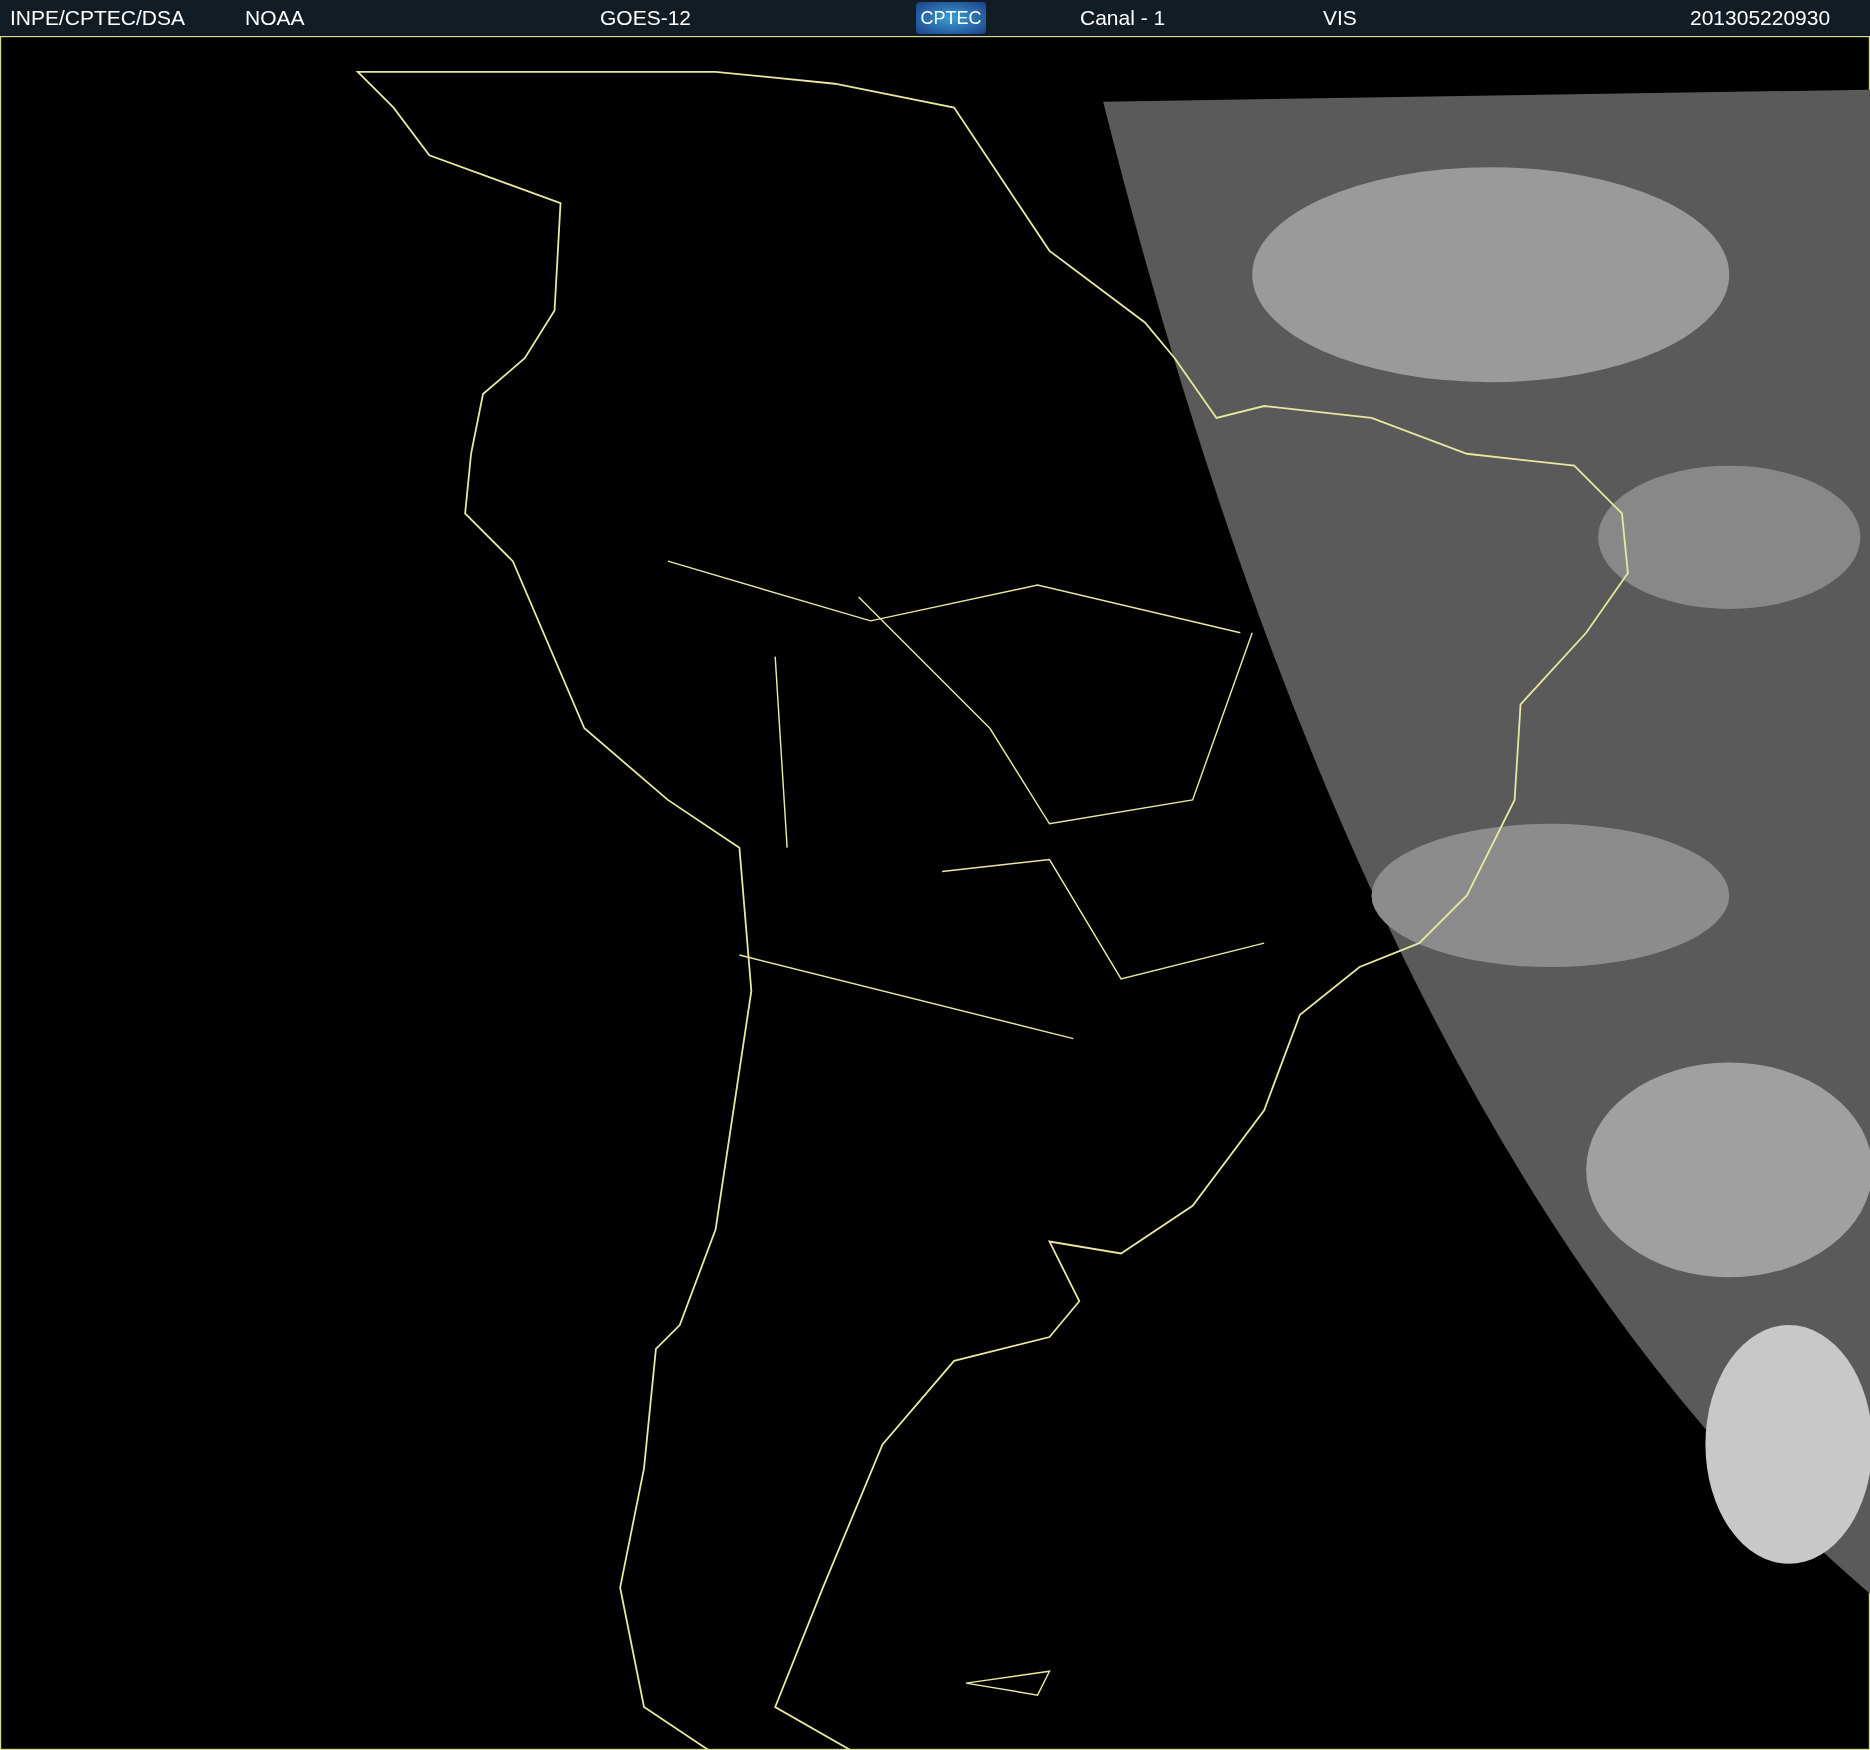  I want to click on header-label: NOAA, so click(275, 18).